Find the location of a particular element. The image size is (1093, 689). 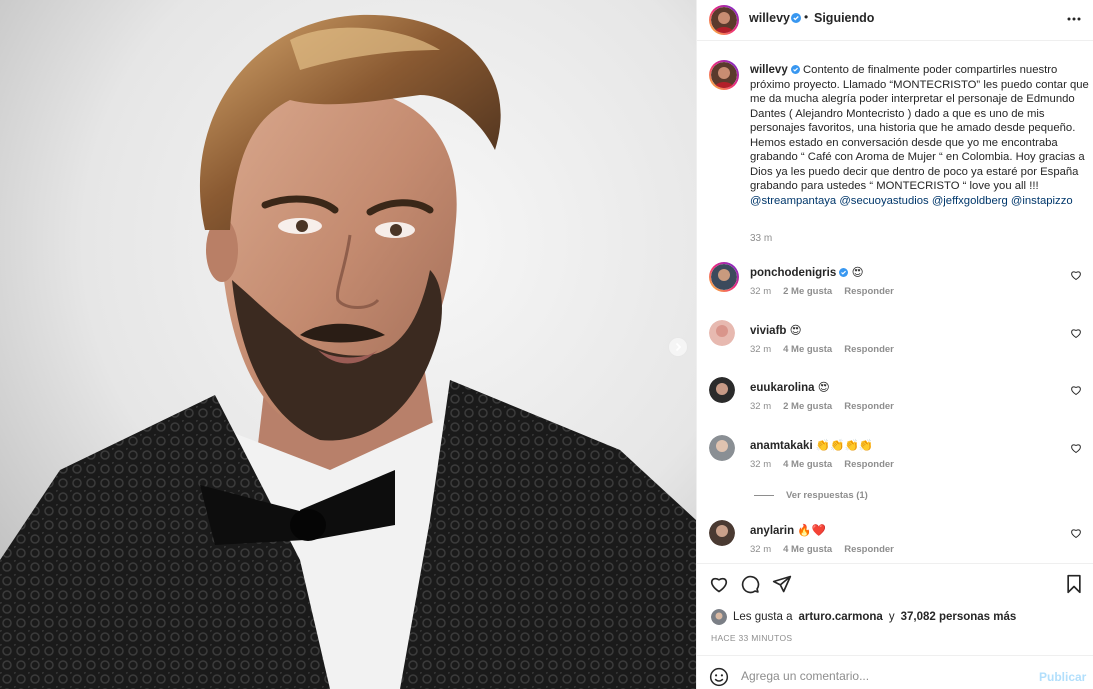

more-options-icon is located at coordinates (1074, 19).